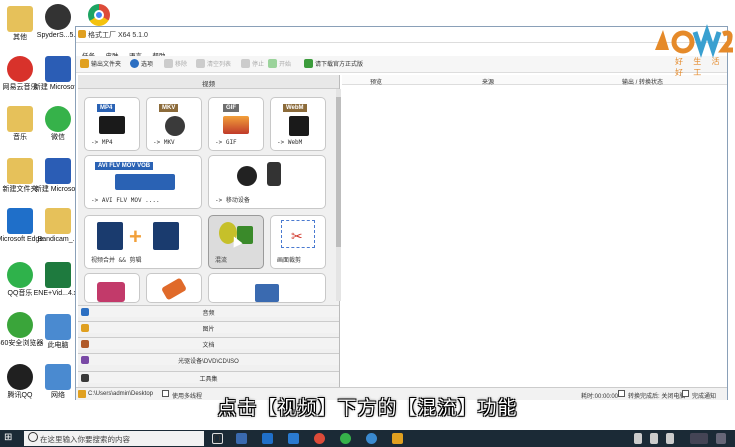 The height and width of the screenshot is (447, 735). I want to click on download-official-label: 请下载官方正式版, so click(339, 65).